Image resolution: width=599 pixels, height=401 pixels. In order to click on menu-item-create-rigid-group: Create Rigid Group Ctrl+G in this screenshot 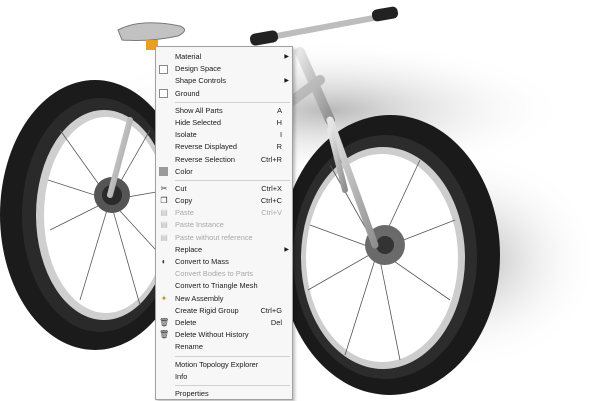, I will do `click(224, 311)`.